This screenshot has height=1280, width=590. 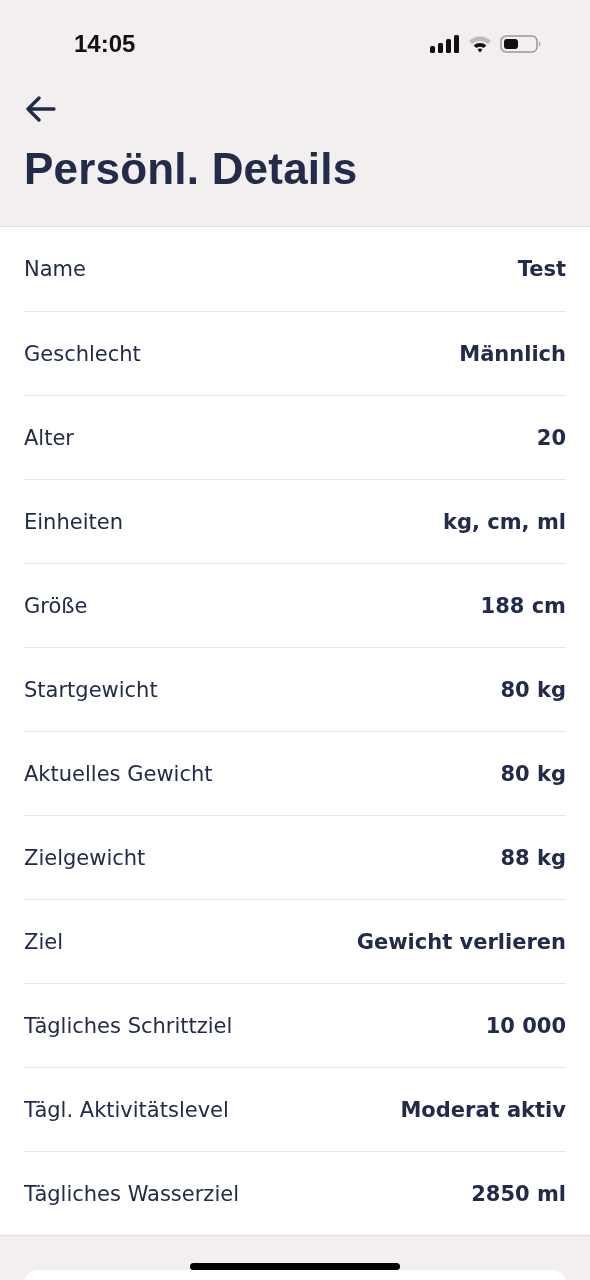 What do you see at coordinates (126, 1109) in the screenshot?
I see `detail-label: Tägl. Aktivitätslevel` at bounding box center [126, 1109].